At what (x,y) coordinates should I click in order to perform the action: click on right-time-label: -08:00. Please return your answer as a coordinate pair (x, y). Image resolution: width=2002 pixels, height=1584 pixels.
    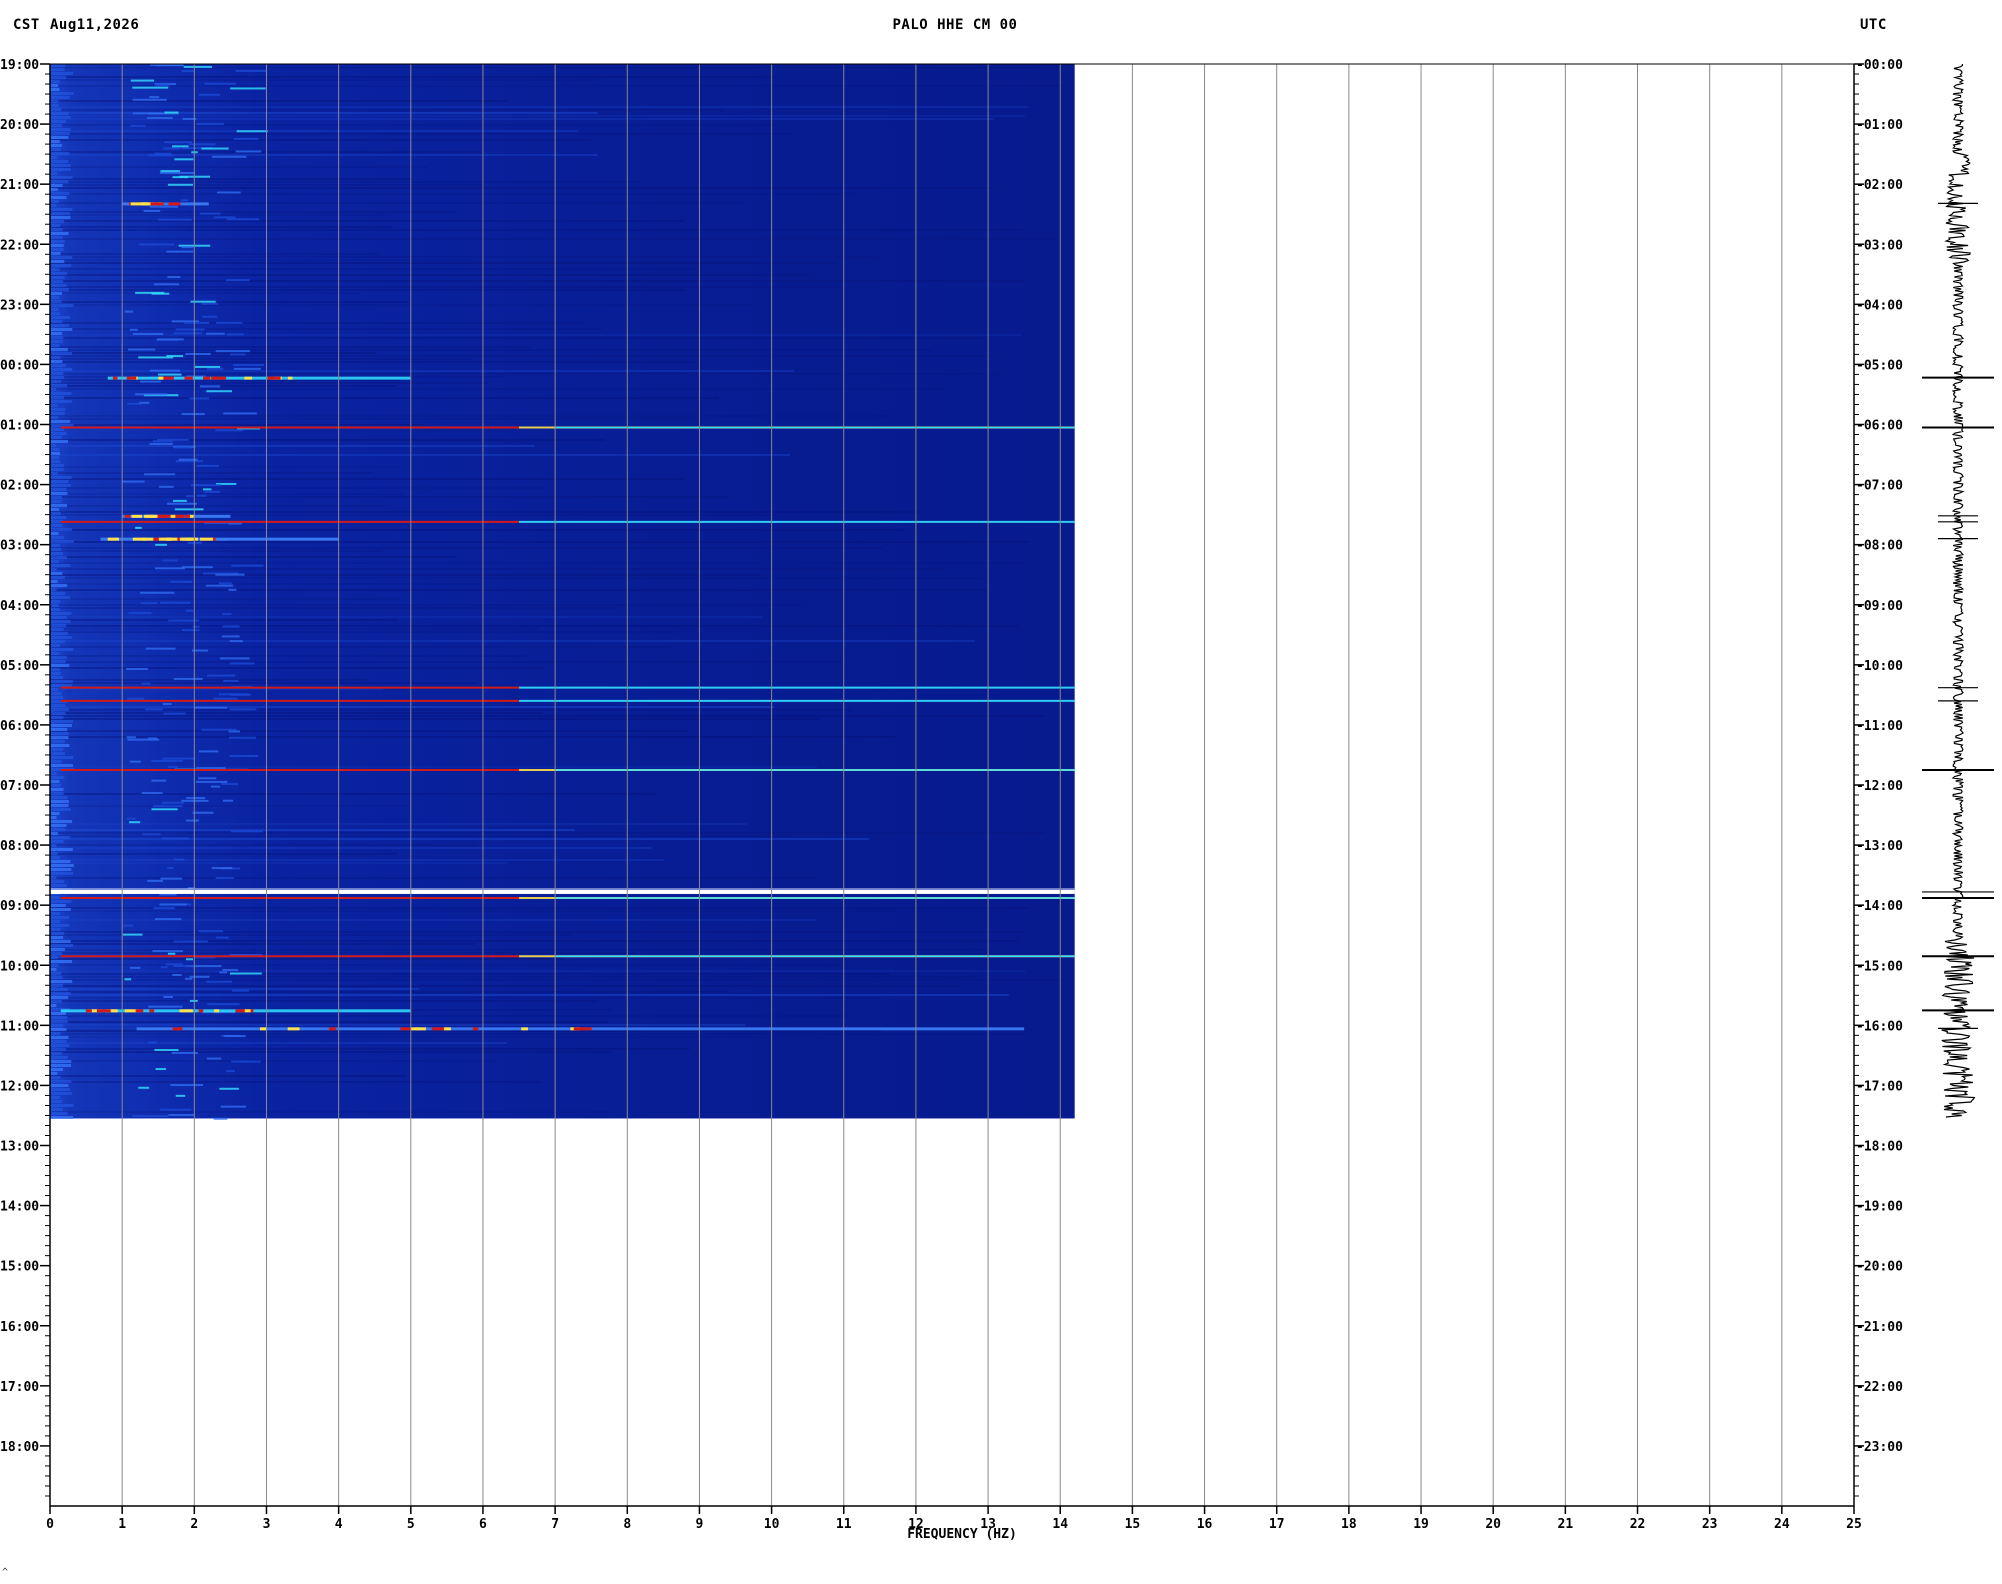
    Looking at the image, I should click on (1879, 546).